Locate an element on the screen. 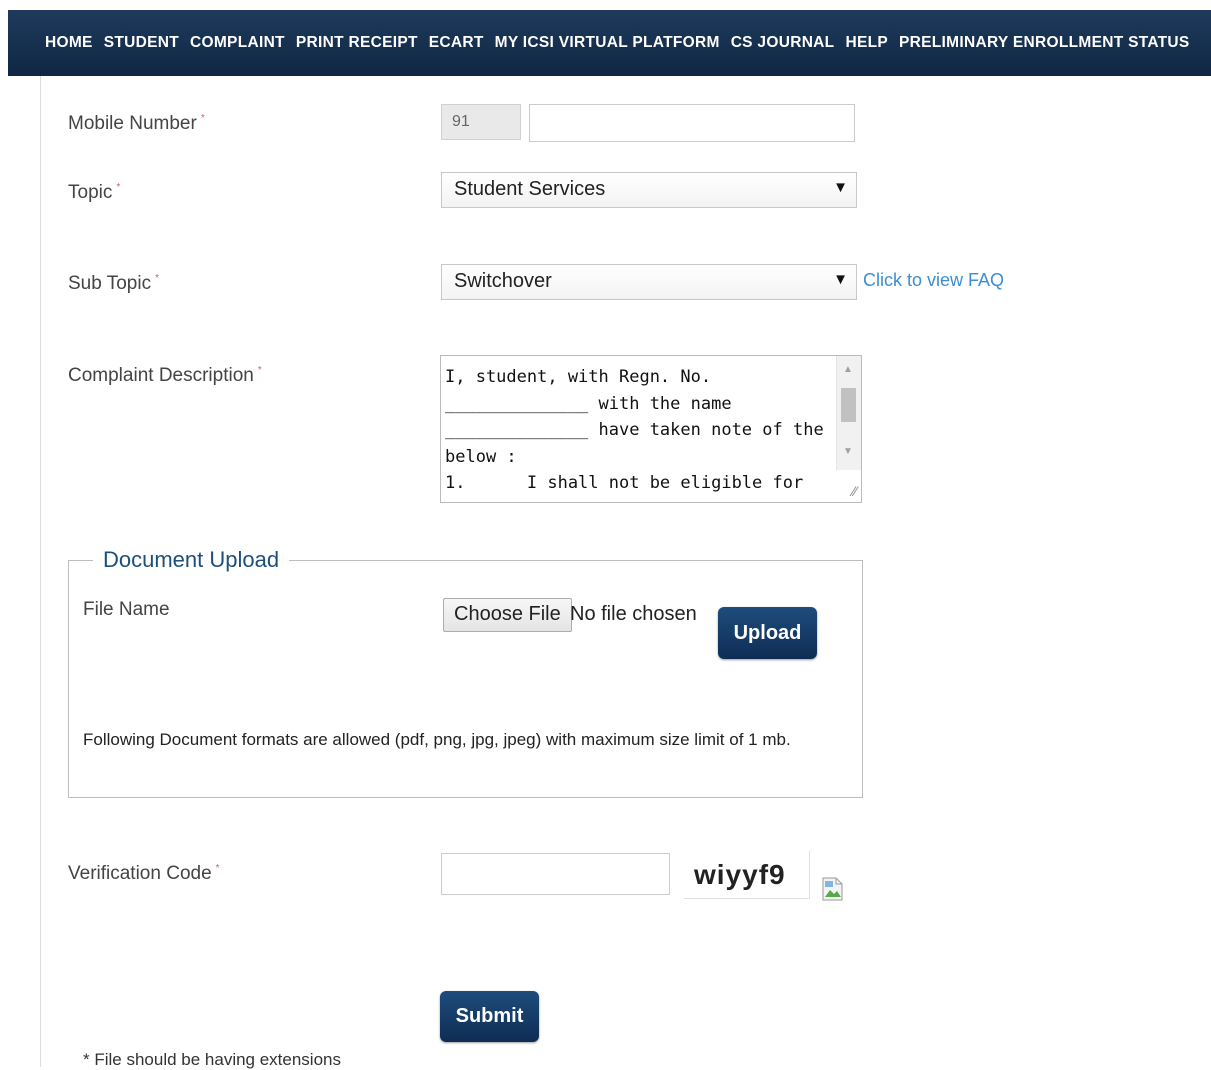  topic-select: Student Services ▼ is located at coordinates (649, 190).